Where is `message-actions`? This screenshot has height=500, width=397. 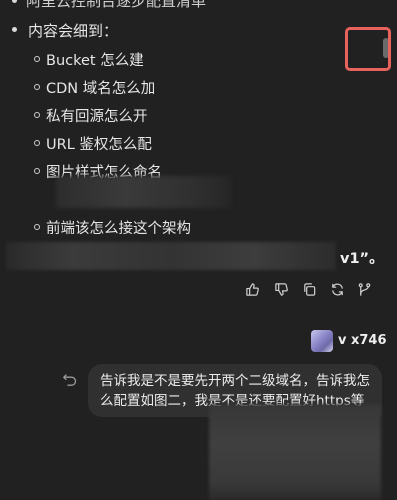
message-actions is located at coordinates (309, 290).